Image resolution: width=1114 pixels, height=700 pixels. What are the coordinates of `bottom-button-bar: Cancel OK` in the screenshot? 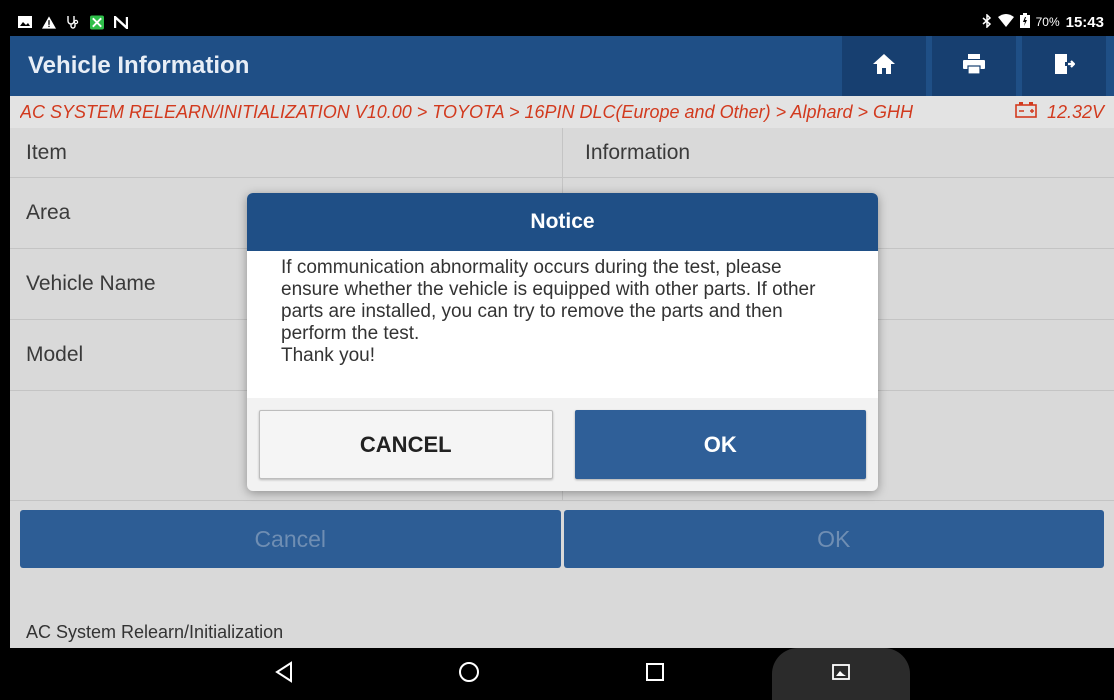 It's located at (562, 539).